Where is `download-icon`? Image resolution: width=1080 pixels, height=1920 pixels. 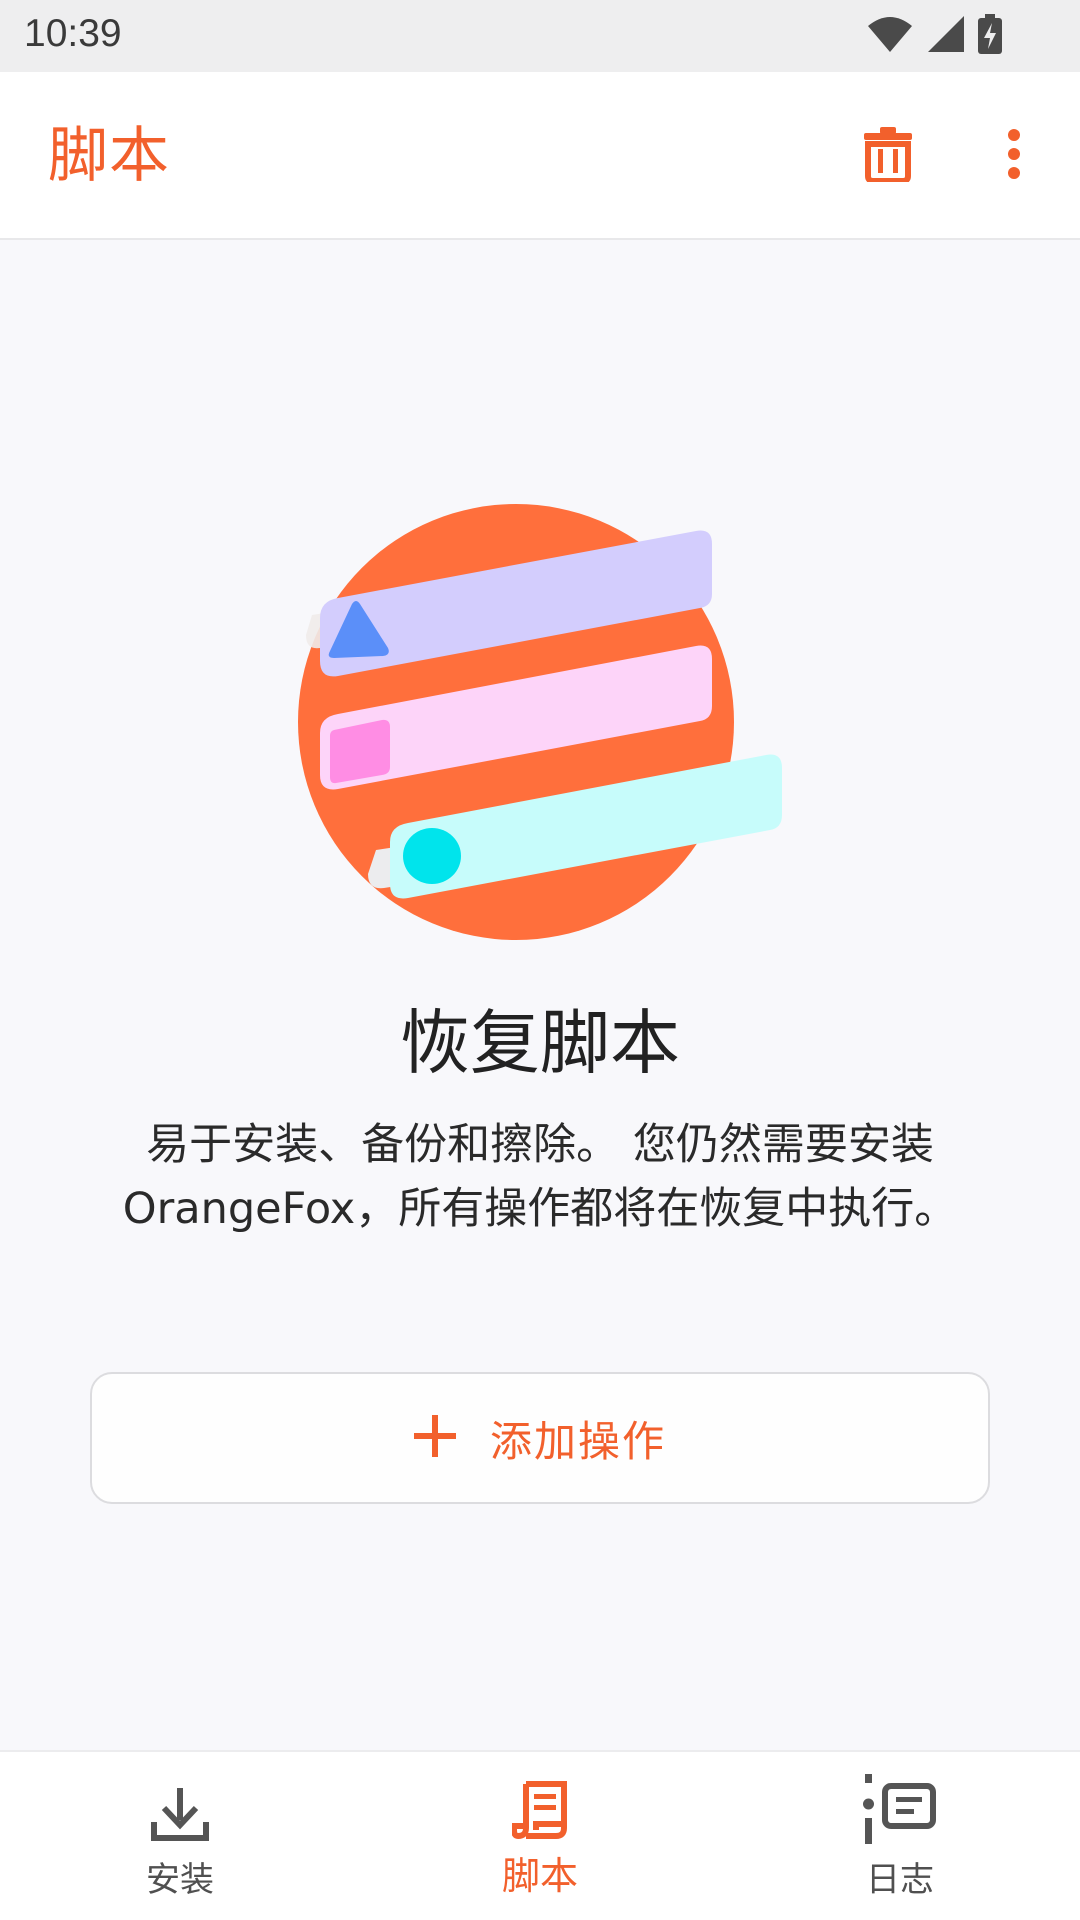 download-icon is located at coordinates (180, 1818).